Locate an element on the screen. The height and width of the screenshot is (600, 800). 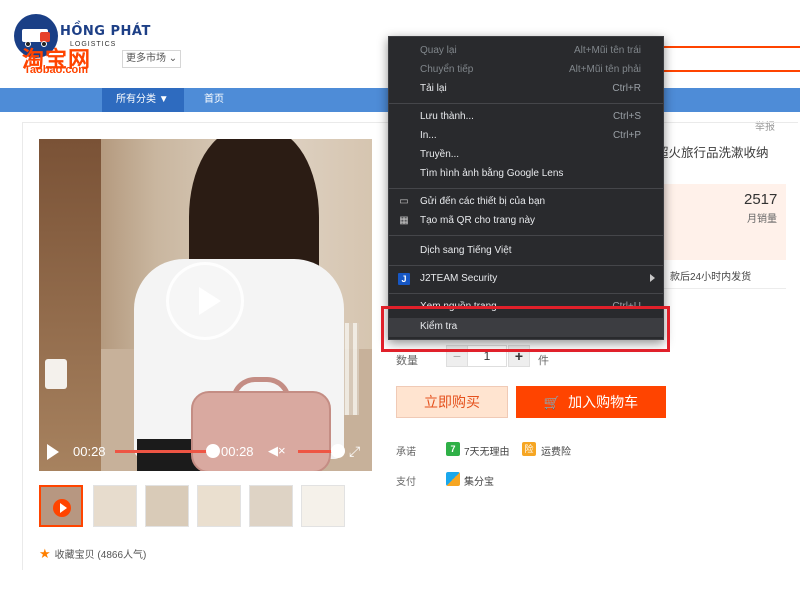
menu-item-print: In... Ctrl+P is located at coordinates (526, 136).